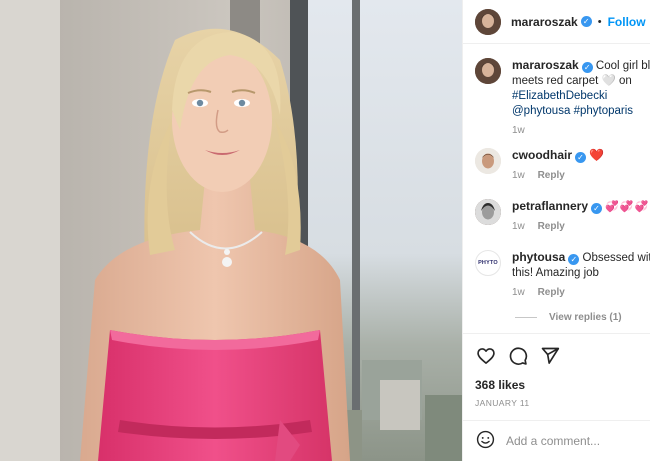  Describe the element at coordinates (581, 216) in the screenshot. I see `comment-body: petraflannery ✓ 💞💞💞 1w Reply` at that location.